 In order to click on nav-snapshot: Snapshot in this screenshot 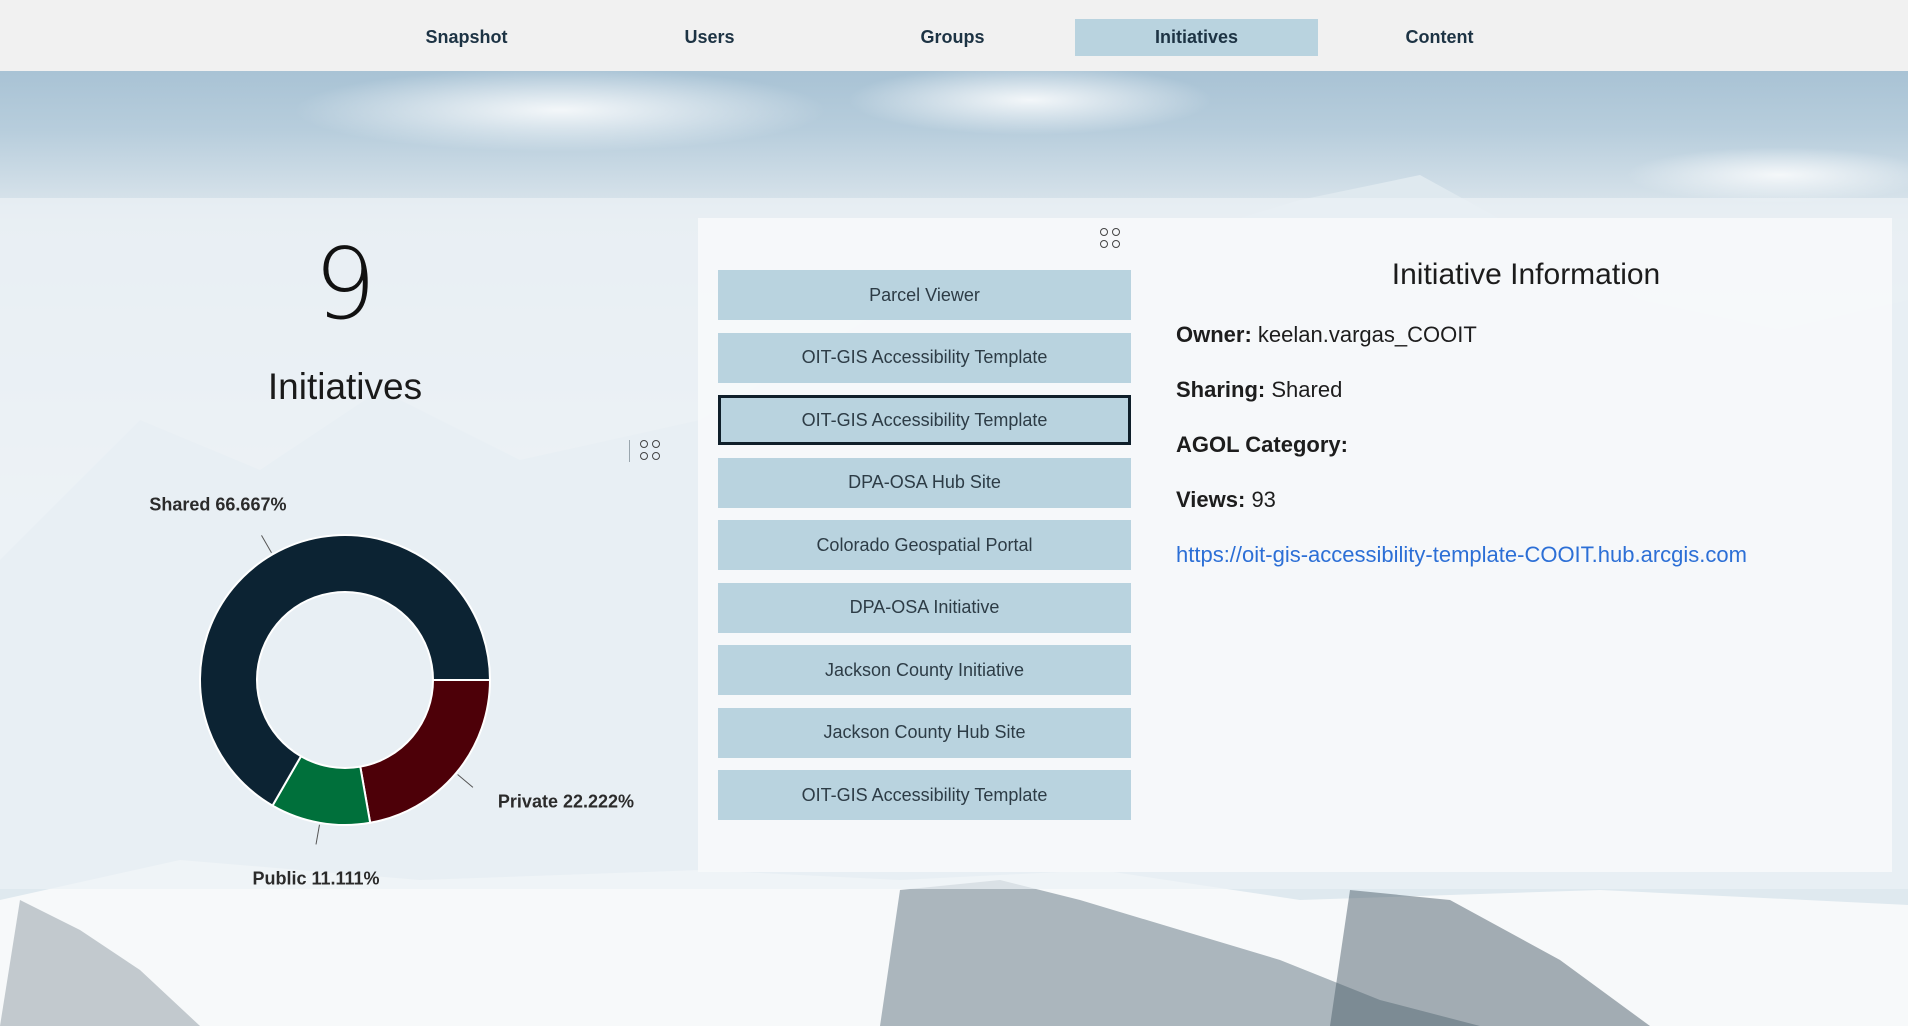, I will do `click(466, 37)`.